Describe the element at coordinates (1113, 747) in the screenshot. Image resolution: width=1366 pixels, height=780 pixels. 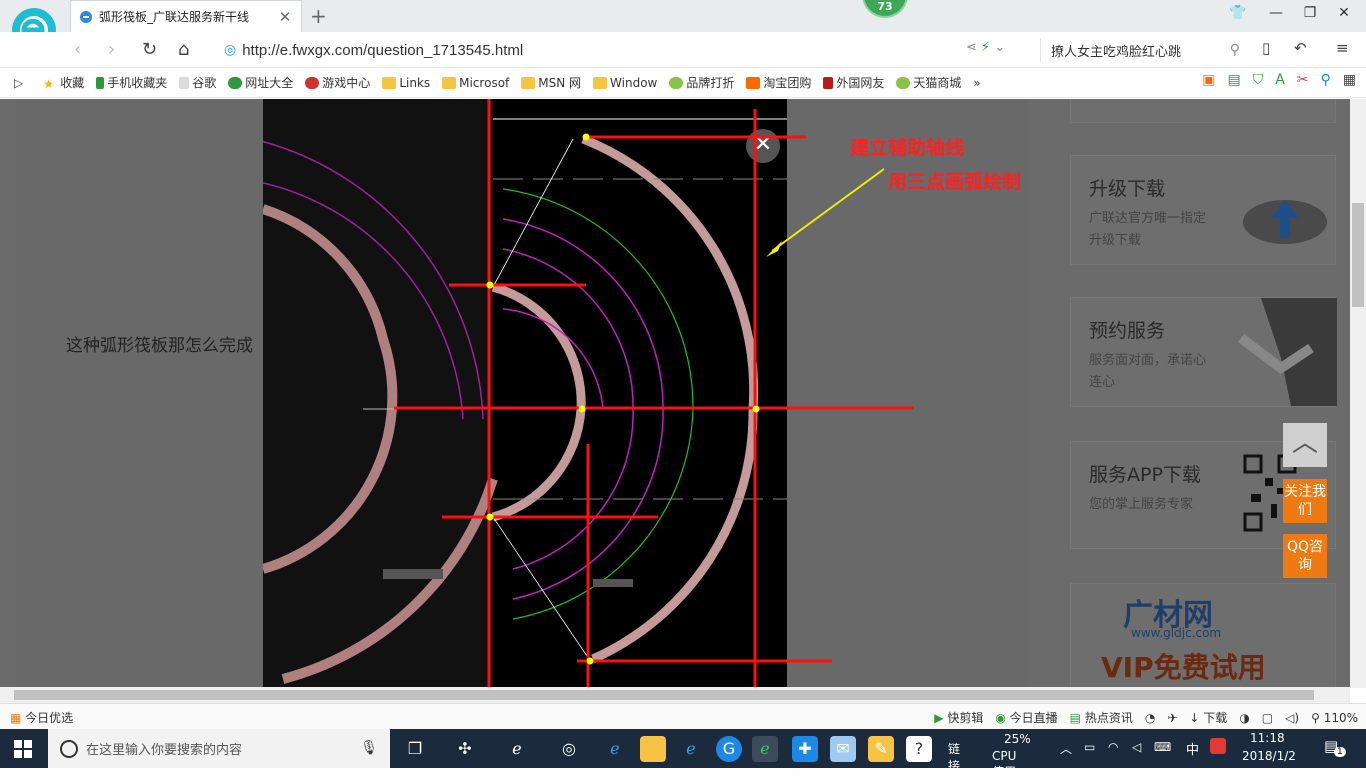
I see `wifi-icon: ◠` at that location.